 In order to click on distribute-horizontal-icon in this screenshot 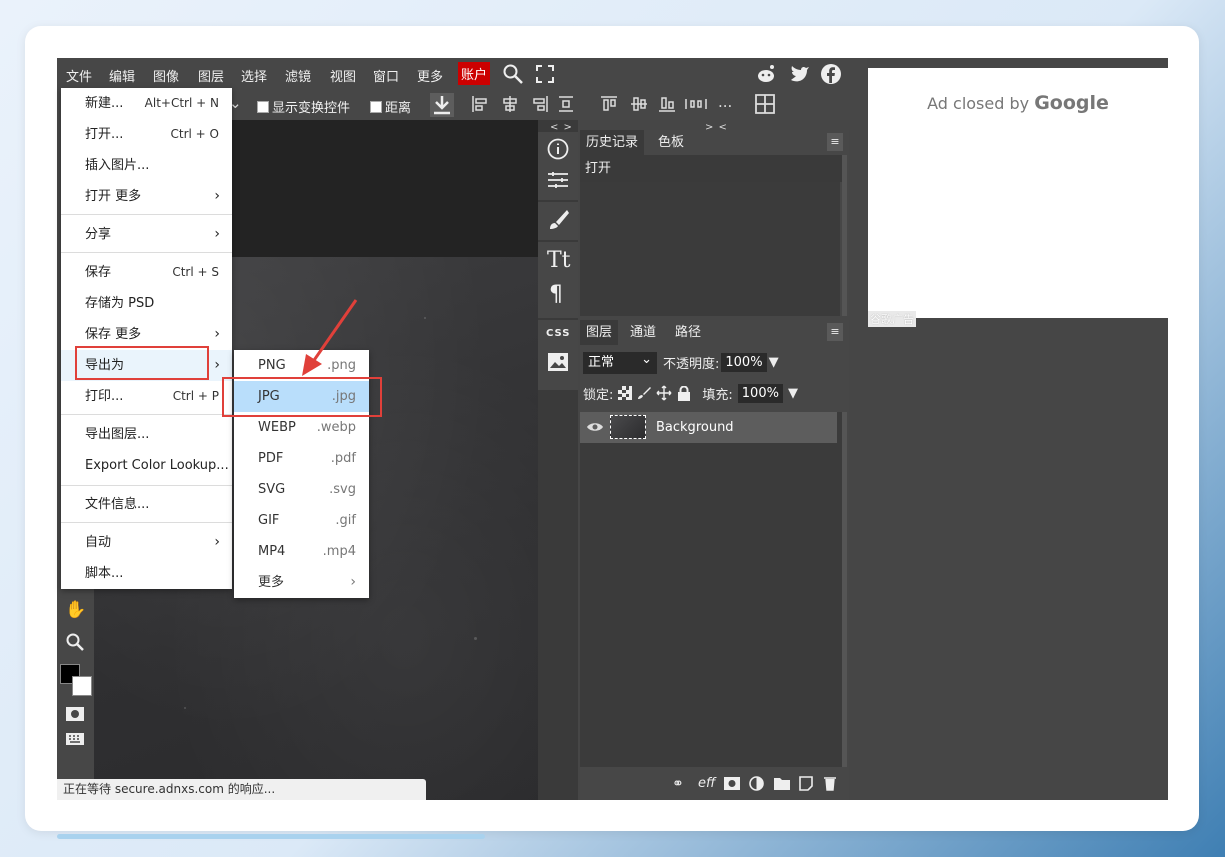, I will do `click(696, 104)`.